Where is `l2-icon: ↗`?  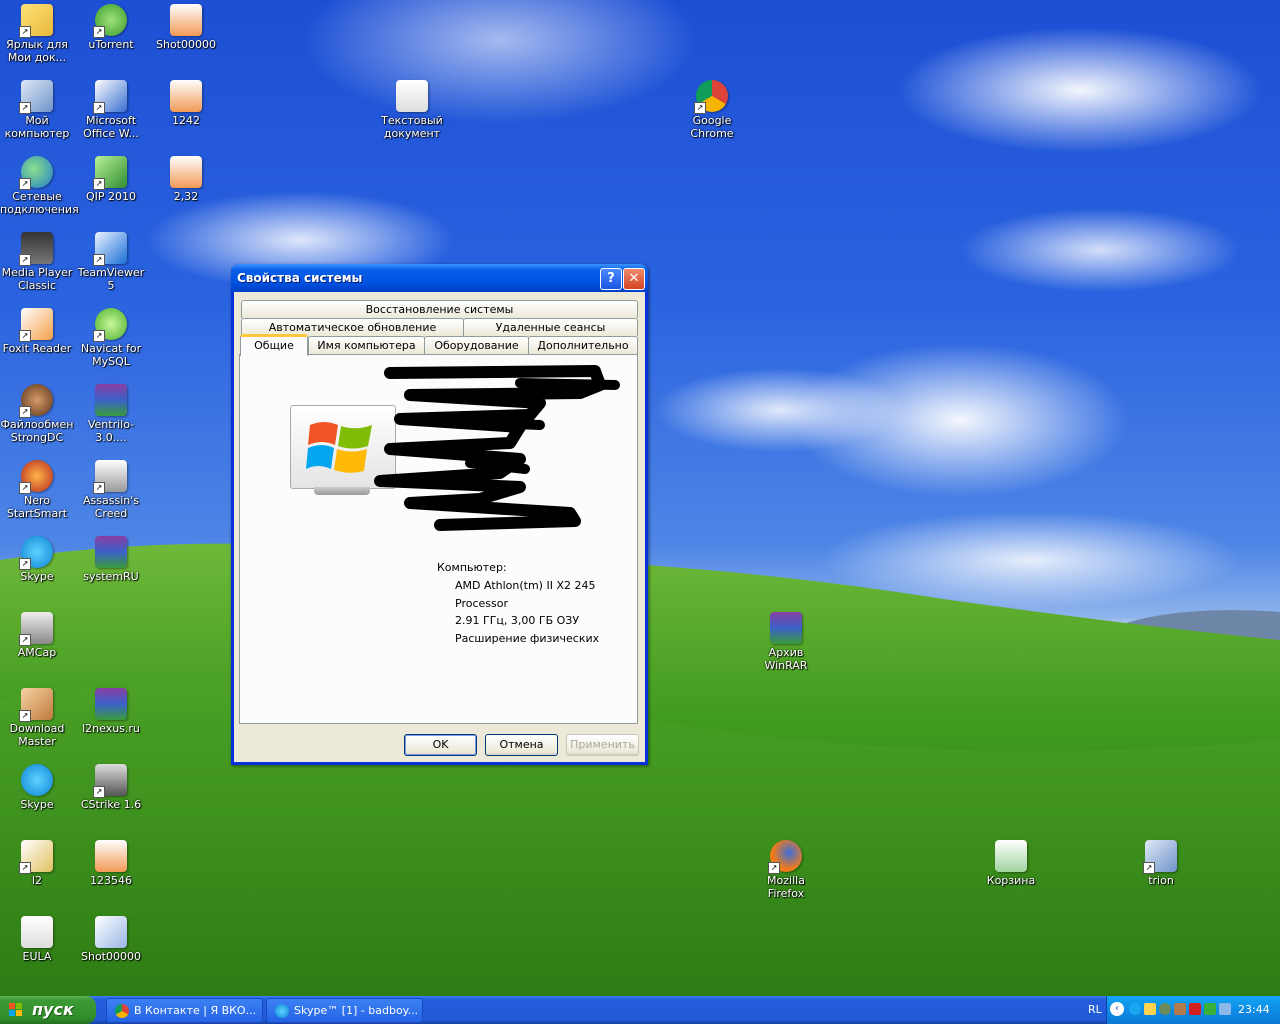
l2-icon: ↗ is located at coordinates (36, 857).